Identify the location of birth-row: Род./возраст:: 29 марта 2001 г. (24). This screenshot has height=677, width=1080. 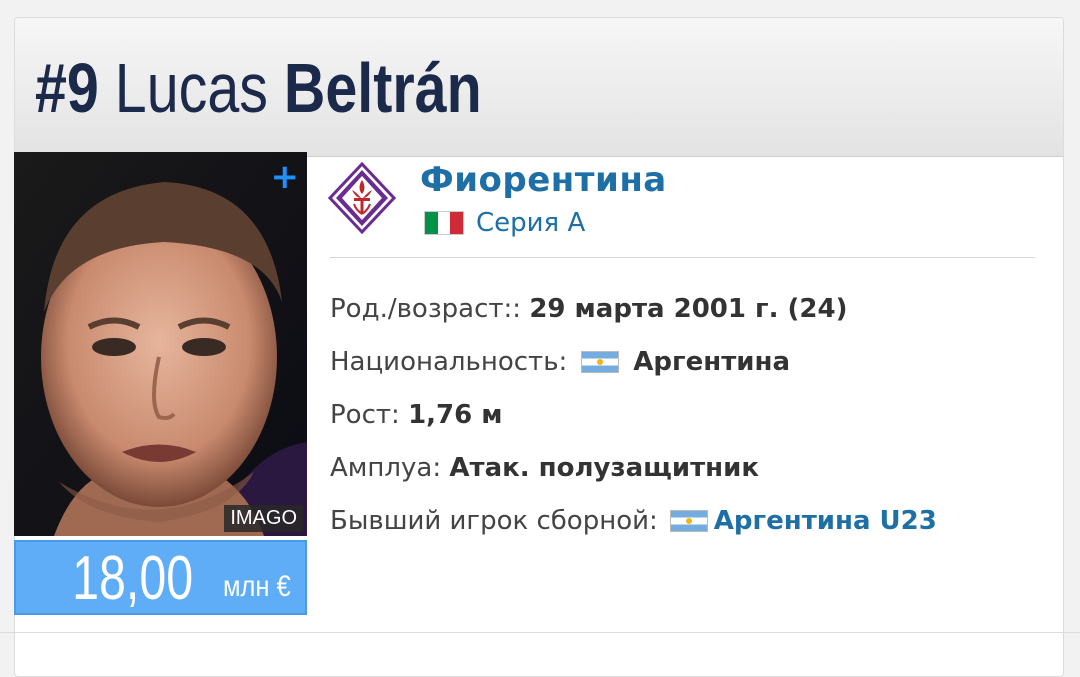
(633, 308).